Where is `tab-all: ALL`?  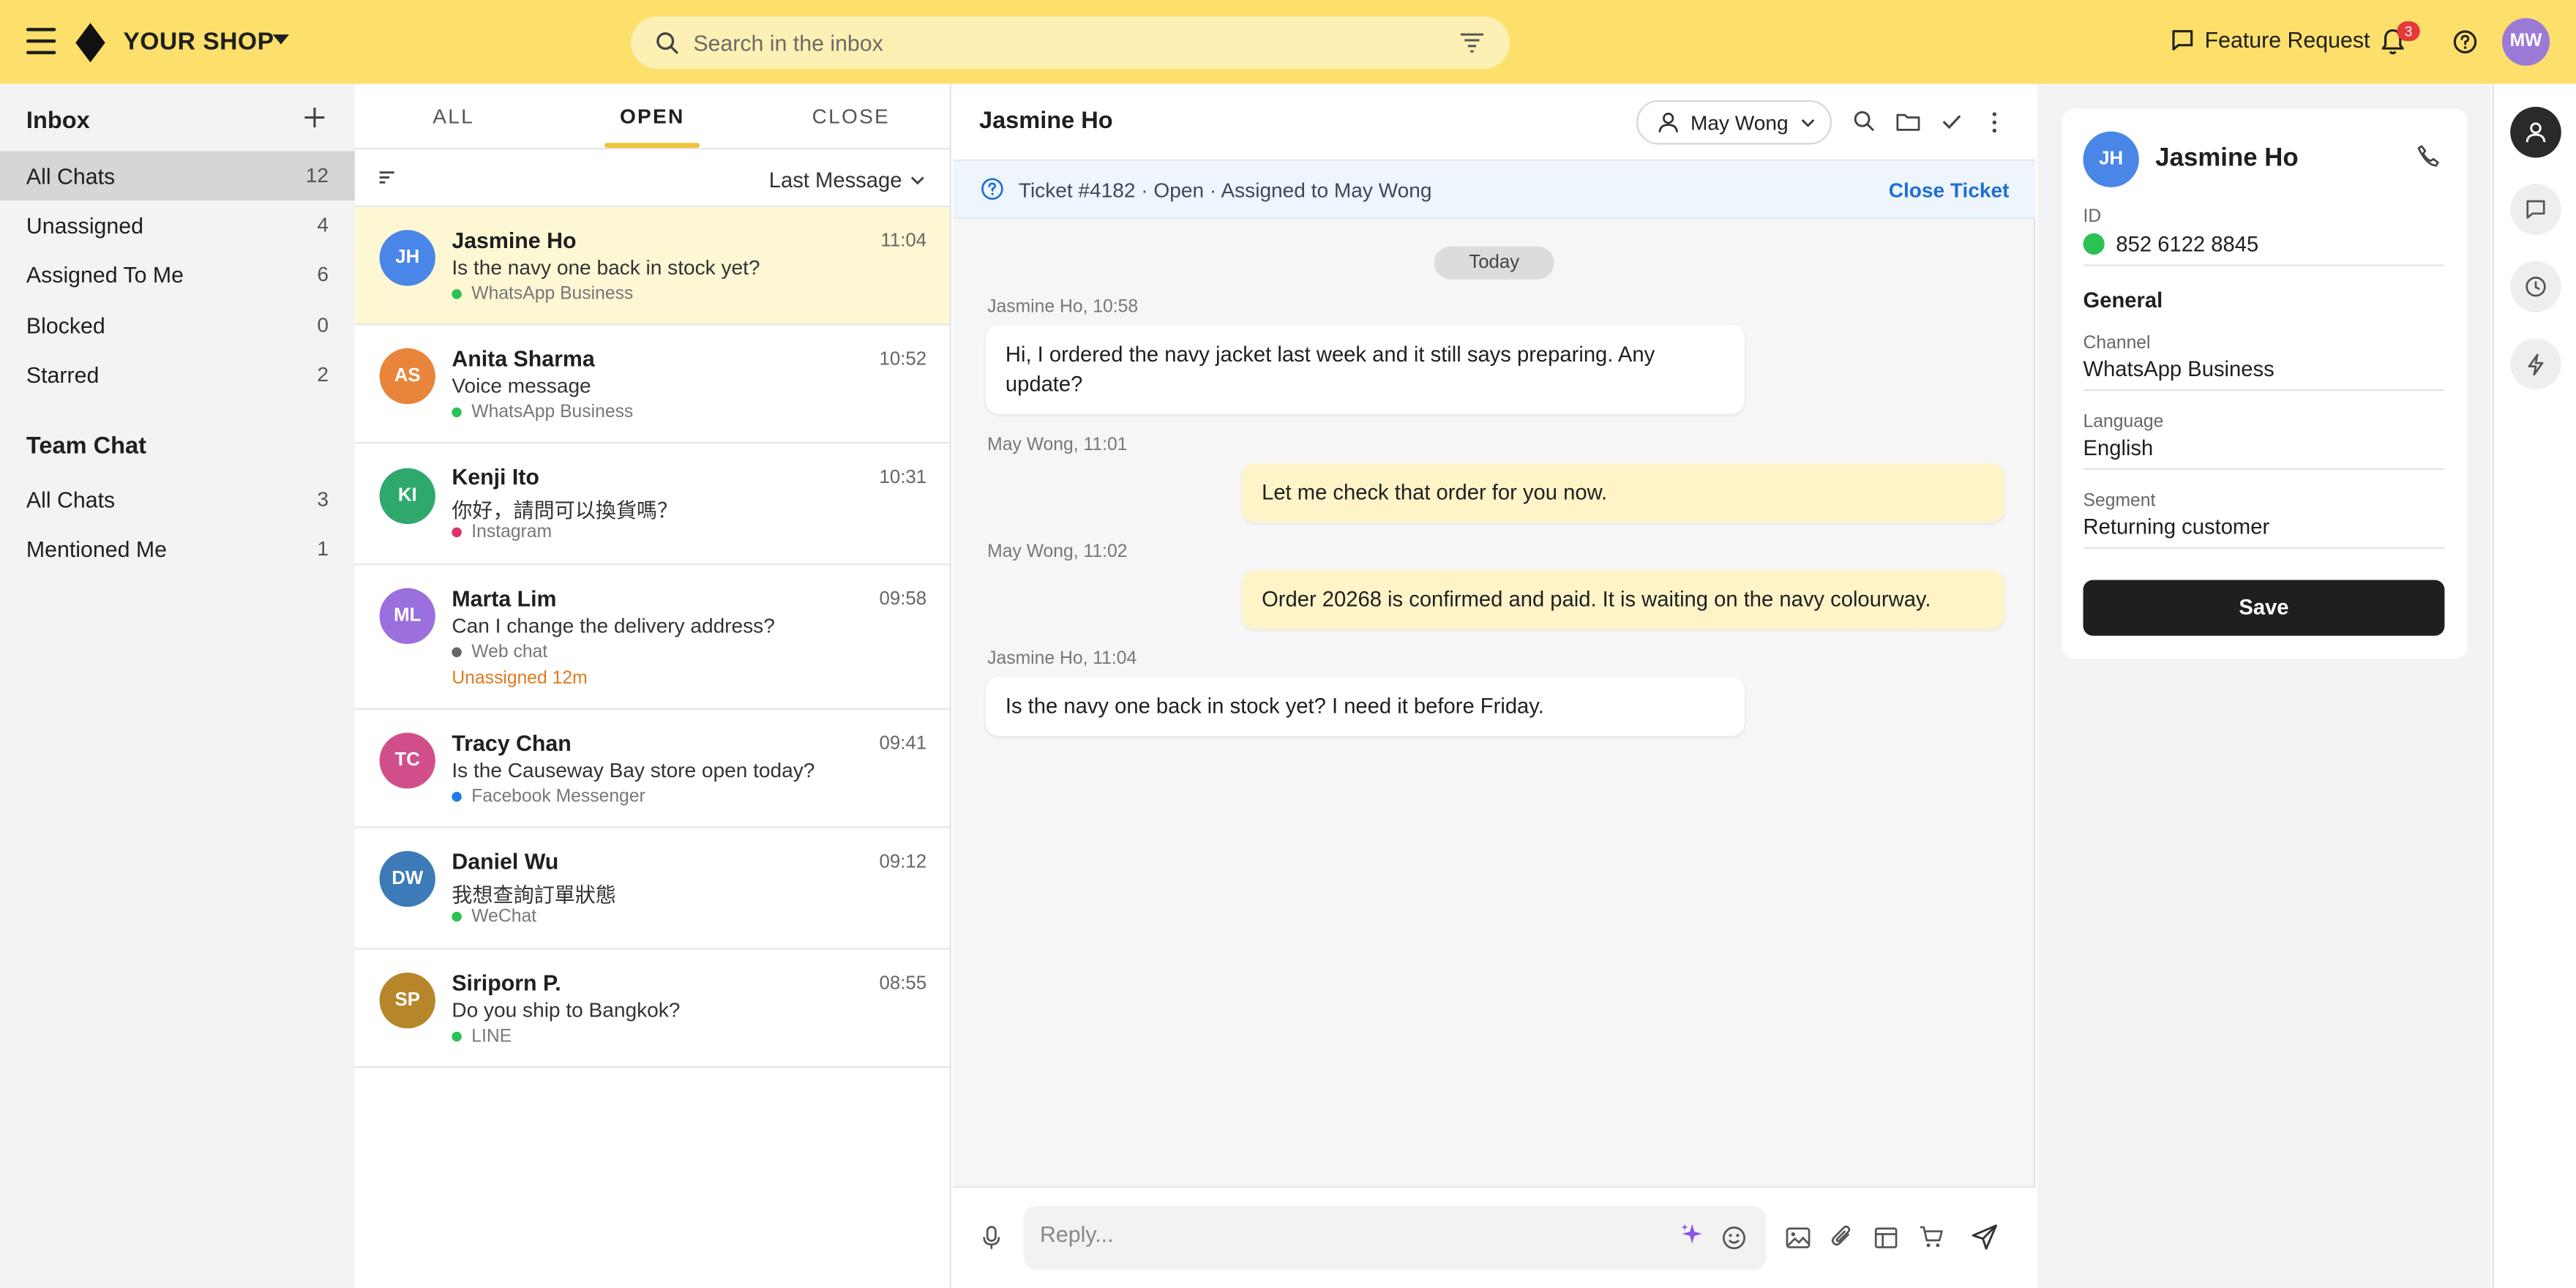 tab-all: ALL is located at coordinates (454, 116).